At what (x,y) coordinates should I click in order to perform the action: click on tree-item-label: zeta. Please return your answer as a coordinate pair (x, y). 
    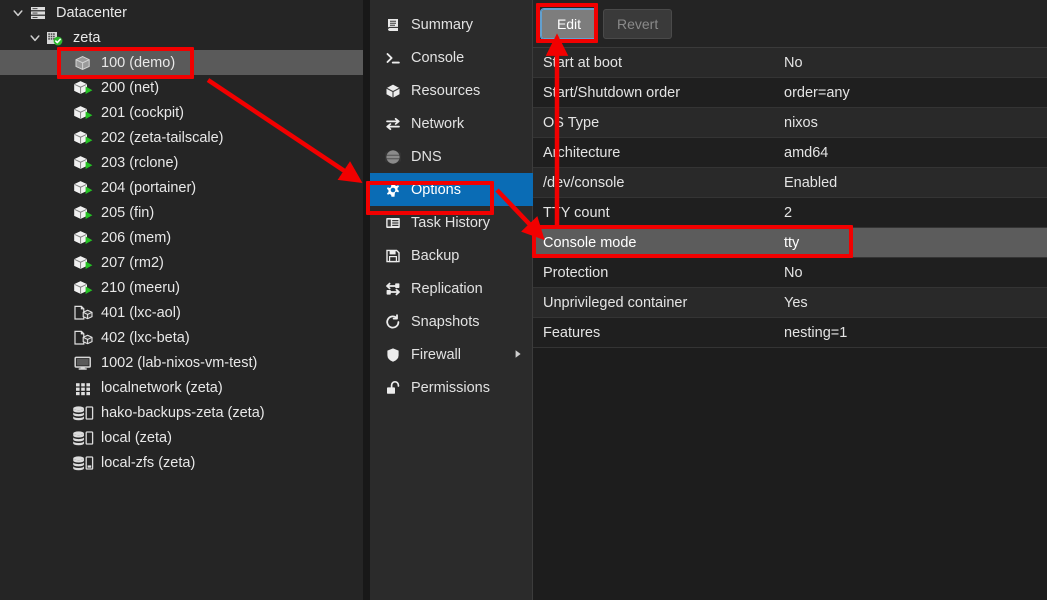
    Looking at the image, I should click on (87, 37).